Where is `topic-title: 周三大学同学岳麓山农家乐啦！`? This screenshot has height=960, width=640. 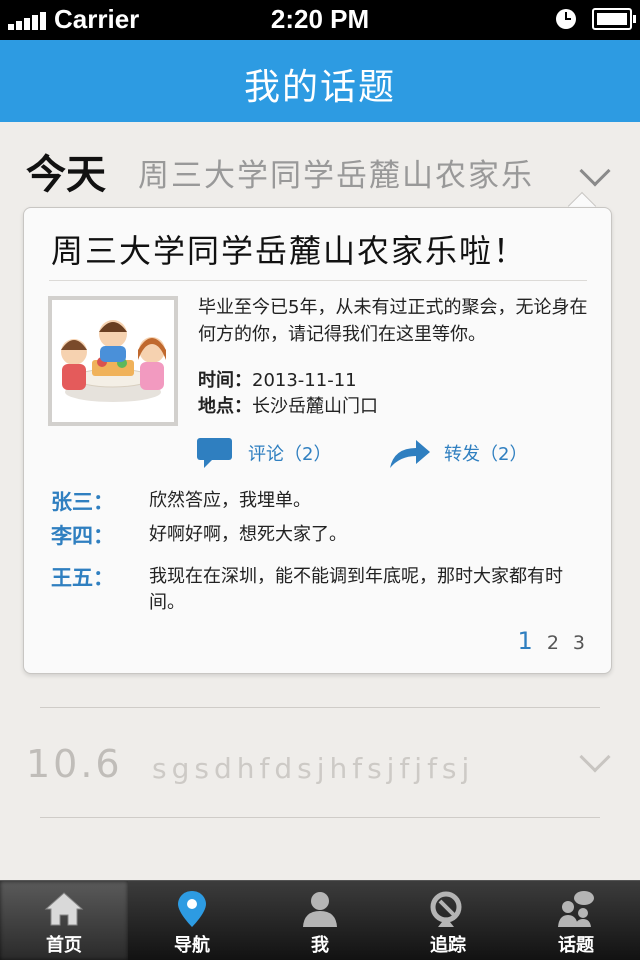
topic-title: 周三大学同学岳麓山农家乐啦！ is located at coordinates (289, 251).